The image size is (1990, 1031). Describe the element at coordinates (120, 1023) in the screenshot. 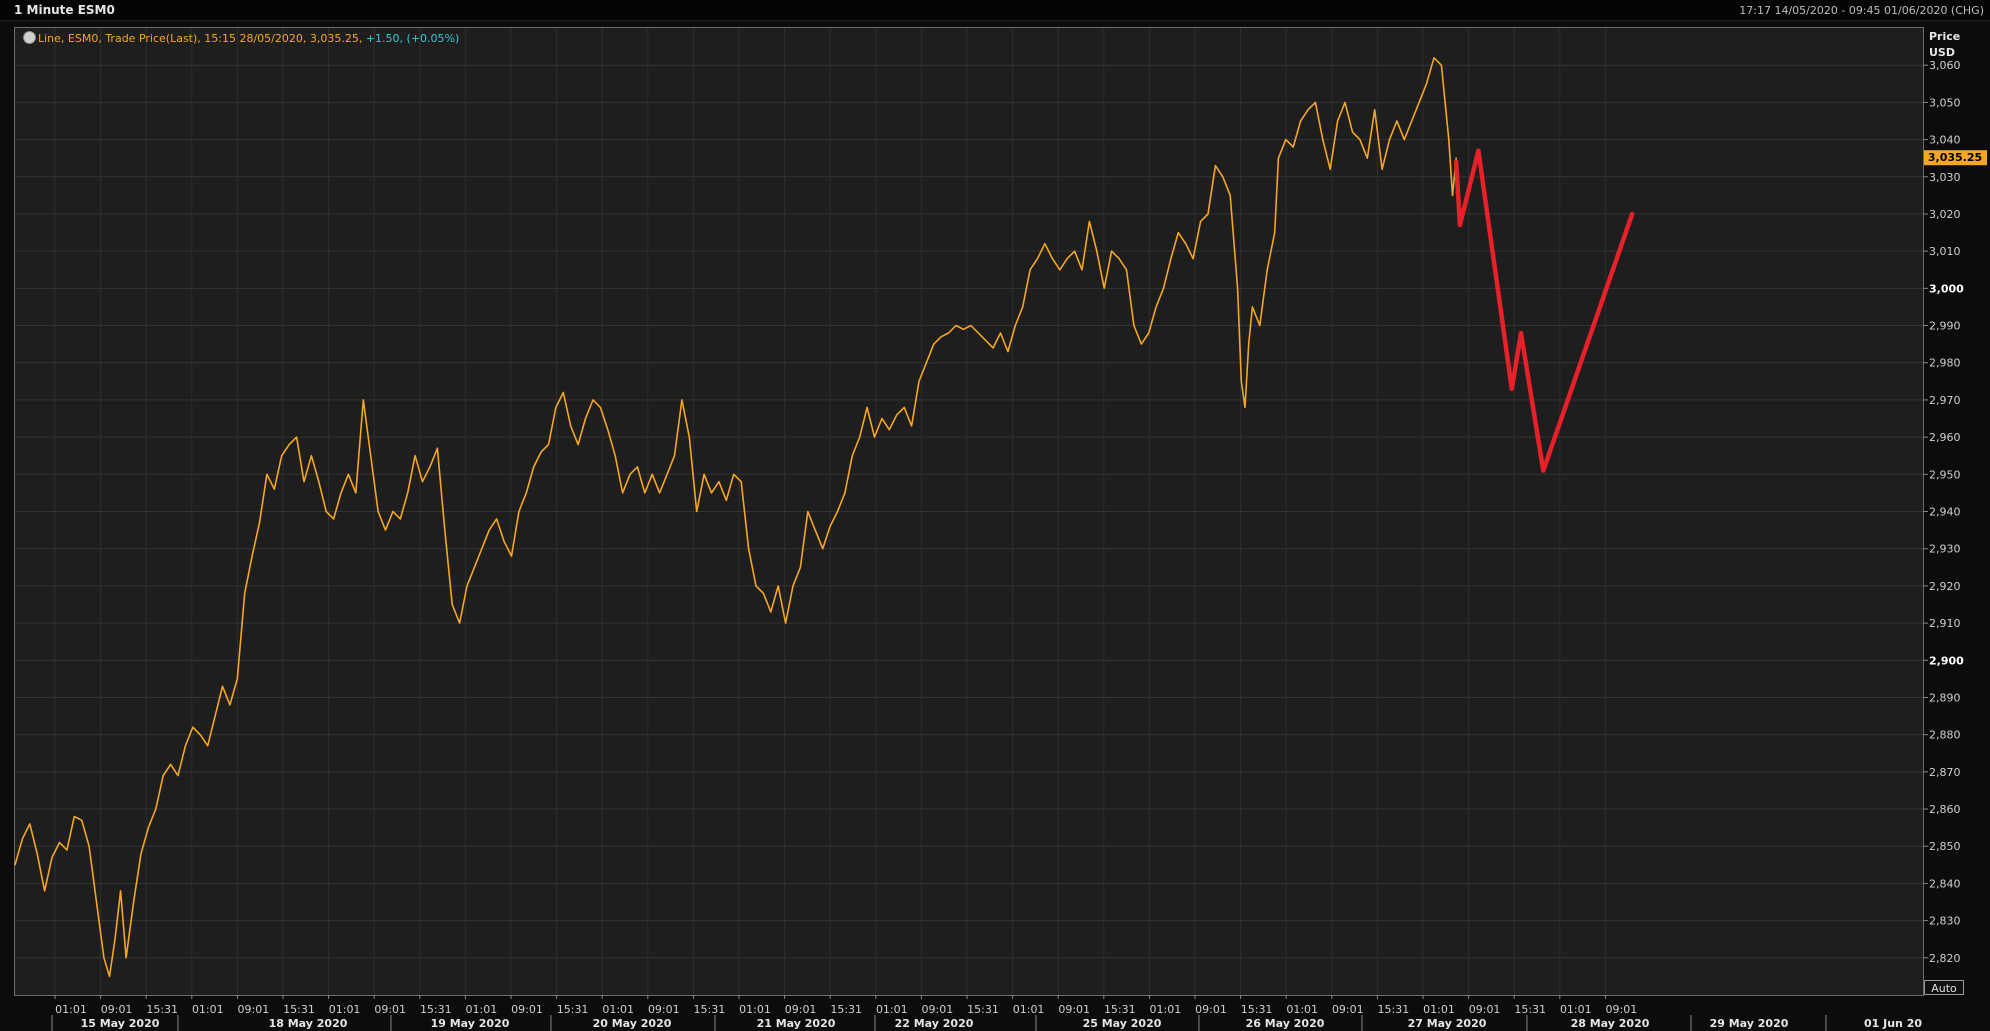

I see `x-day-label: 15 May 2020` at that location.